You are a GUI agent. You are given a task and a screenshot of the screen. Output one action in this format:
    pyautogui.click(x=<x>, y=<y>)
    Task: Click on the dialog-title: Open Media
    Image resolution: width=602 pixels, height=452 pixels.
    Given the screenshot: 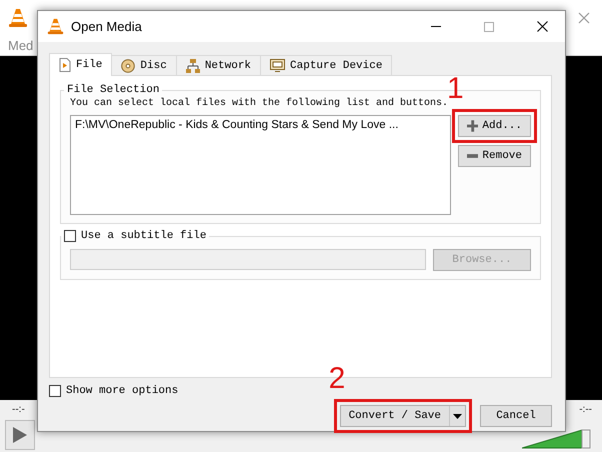 What is the action you would take?
    pyautogui.click(x=107, y=26)
    